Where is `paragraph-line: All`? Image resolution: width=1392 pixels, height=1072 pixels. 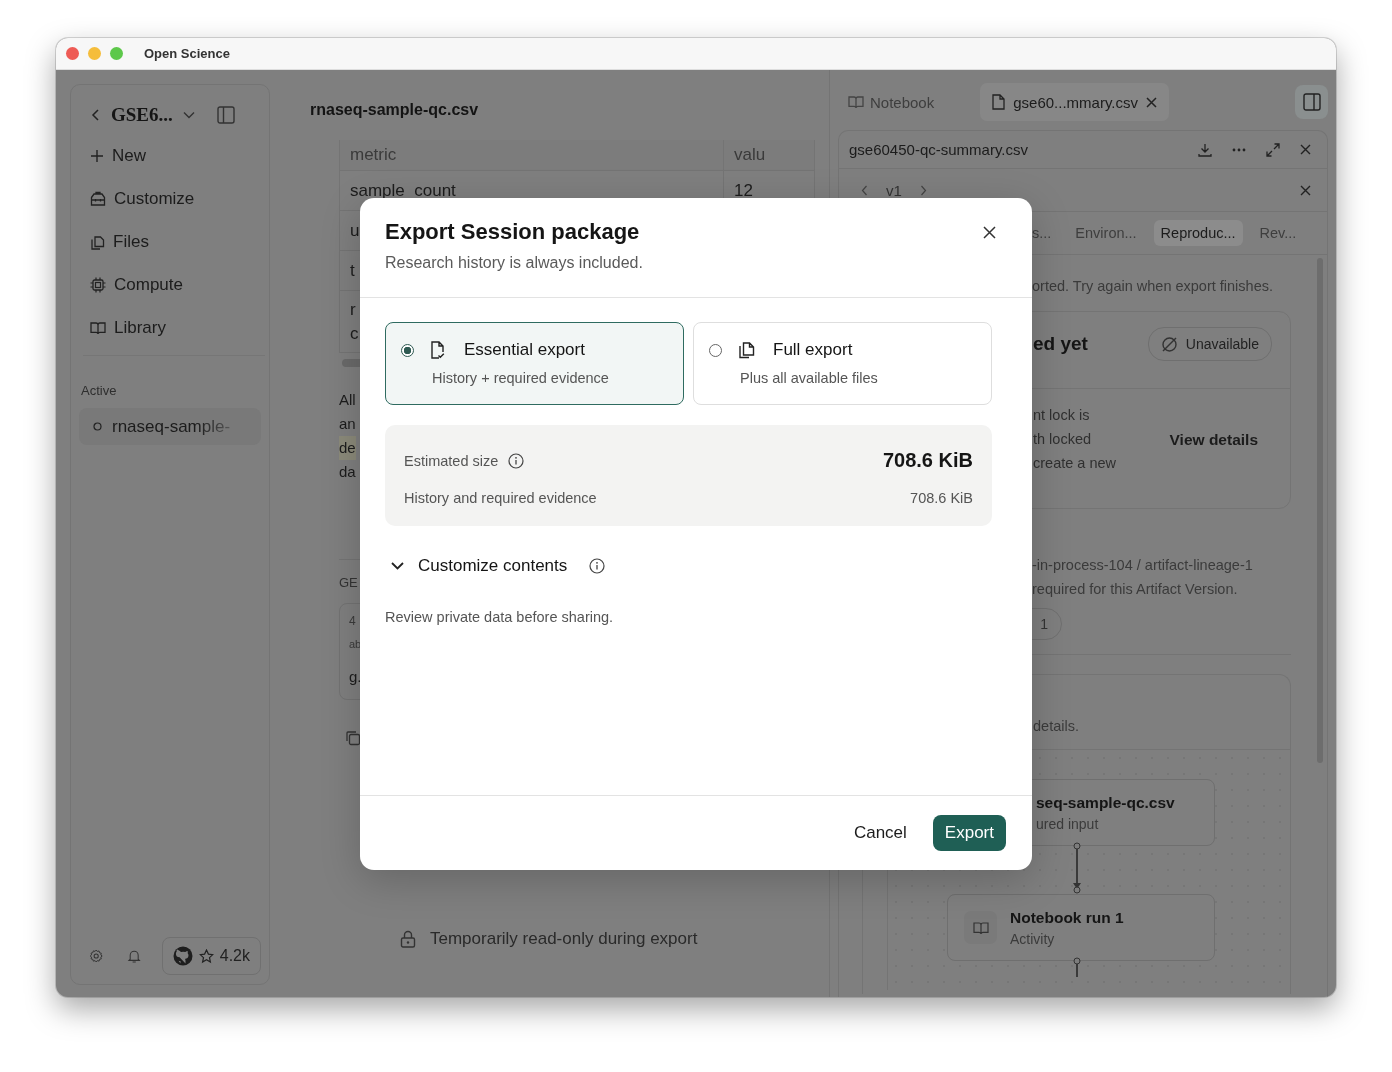 paragraph-line: All is located at coordinates (347, 400).